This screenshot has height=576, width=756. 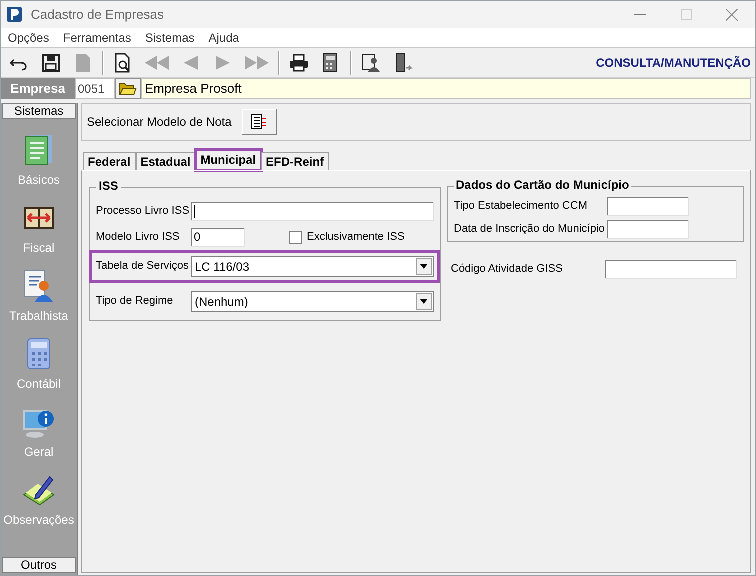 I want to click on field-label: Tipo de Regime, so click(x=134, y=302).